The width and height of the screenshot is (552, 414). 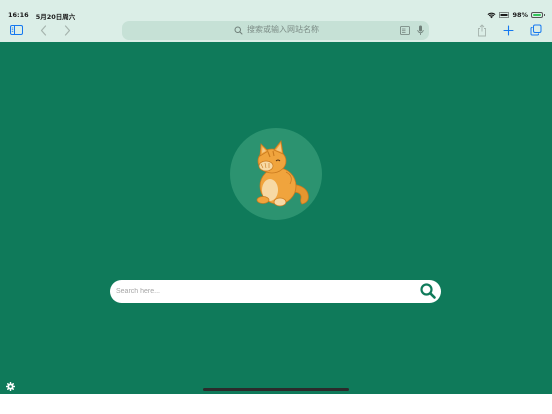 What do you see at coordinates (276, 10) in the screenshot?
I see `status-bar: 16:16 5月20日周六 98%` at bounding box center [276, 10].